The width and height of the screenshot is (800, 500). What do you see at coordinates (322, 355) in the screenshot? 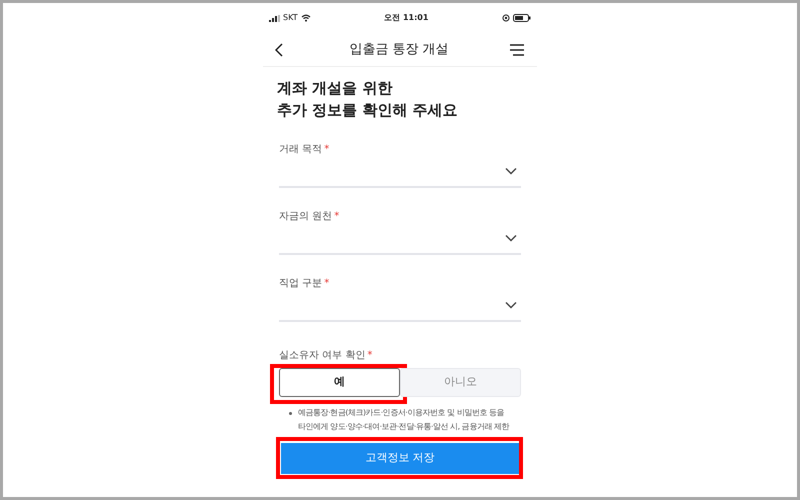
I see `field-label: 실소유자 여부 확인` at bounding box center [322, 355].